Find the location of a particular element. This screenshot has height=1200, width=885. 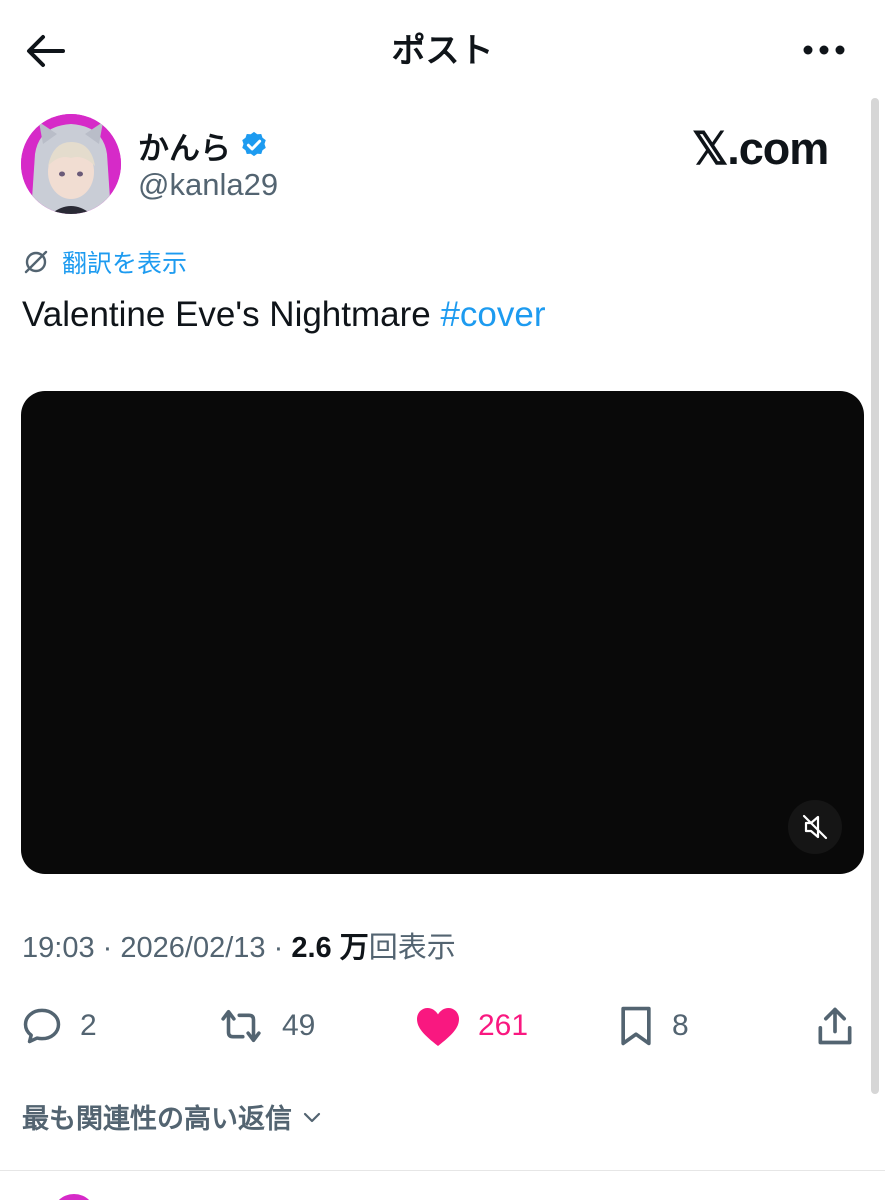

bookmark-button: 8 is located at coordinates (652, 1026).